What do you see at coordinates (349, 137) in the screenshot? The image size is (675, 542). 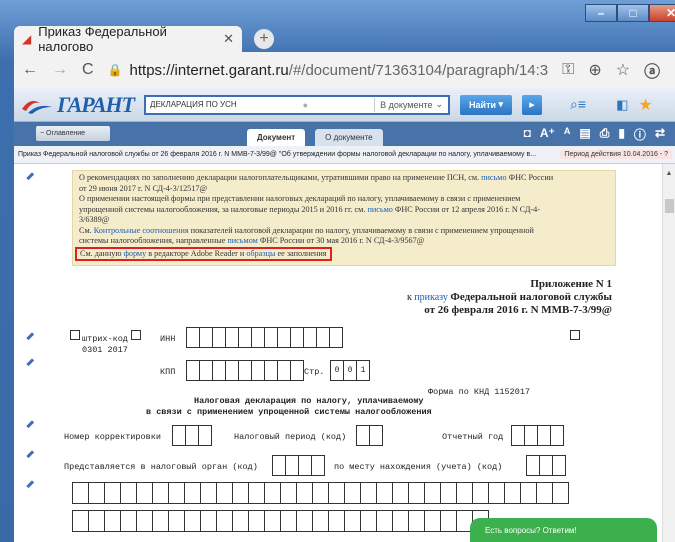 I see `tab-about-document: О документе` at bounding box center [349, 137].